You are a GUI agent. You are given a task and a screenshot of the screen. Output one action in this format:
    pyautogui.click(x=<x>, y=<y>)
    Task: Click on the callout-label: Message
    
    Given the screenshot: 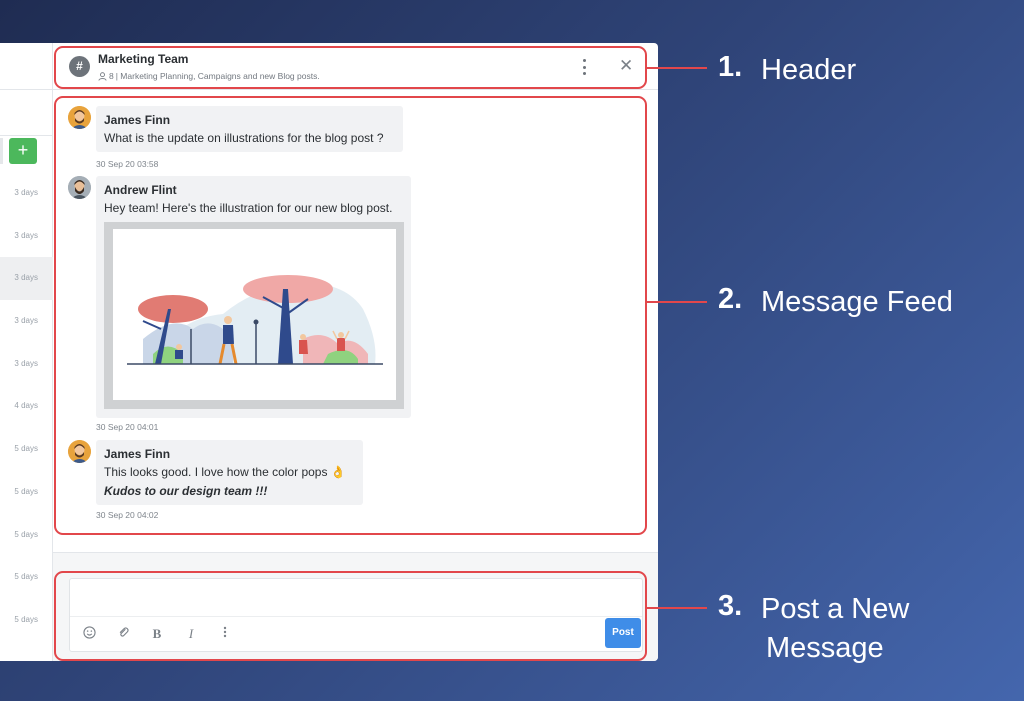 What is the action you would take?
    pyautogui.click(x=825, y=648)
    